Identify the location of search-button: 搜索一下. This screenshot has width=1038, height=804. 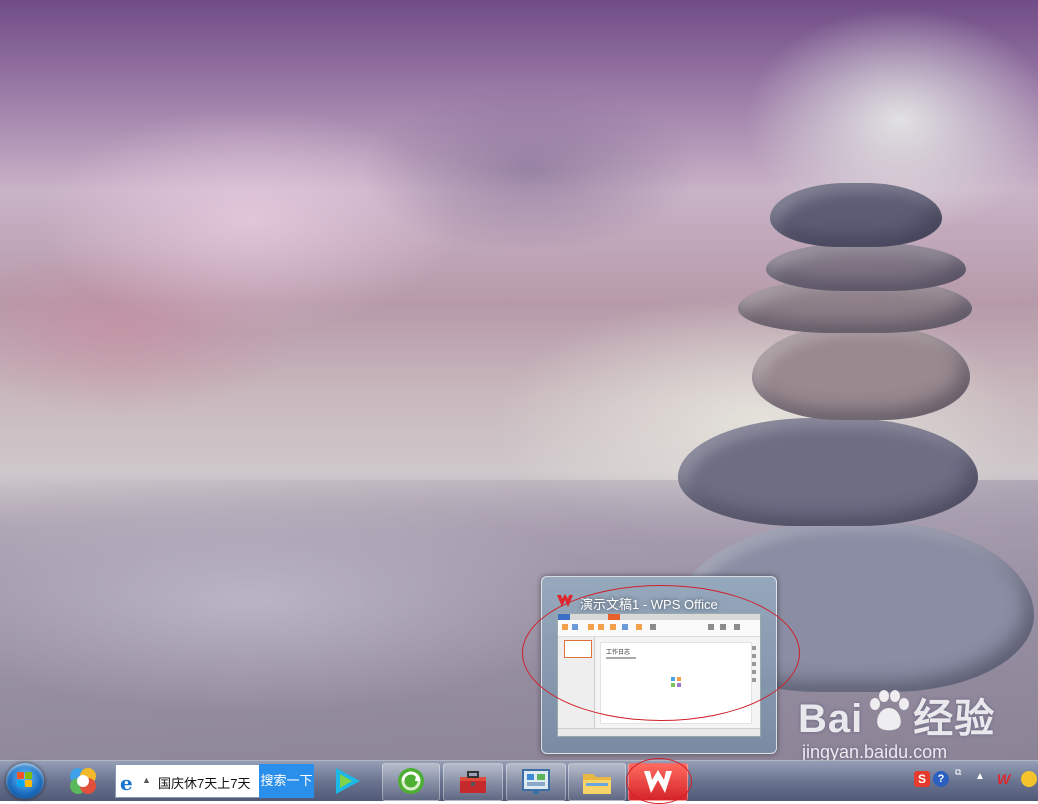
(286, 781).